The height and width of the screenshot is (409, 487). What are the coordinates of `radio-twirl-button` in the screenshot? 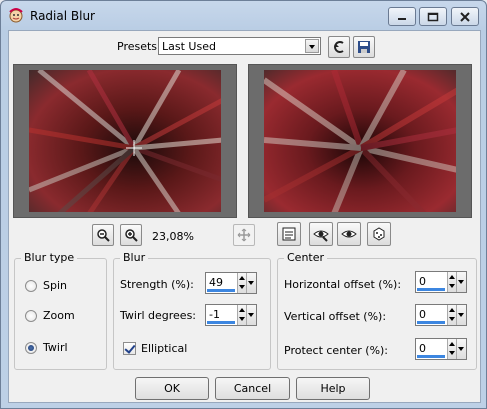 It's located at (31, 347).